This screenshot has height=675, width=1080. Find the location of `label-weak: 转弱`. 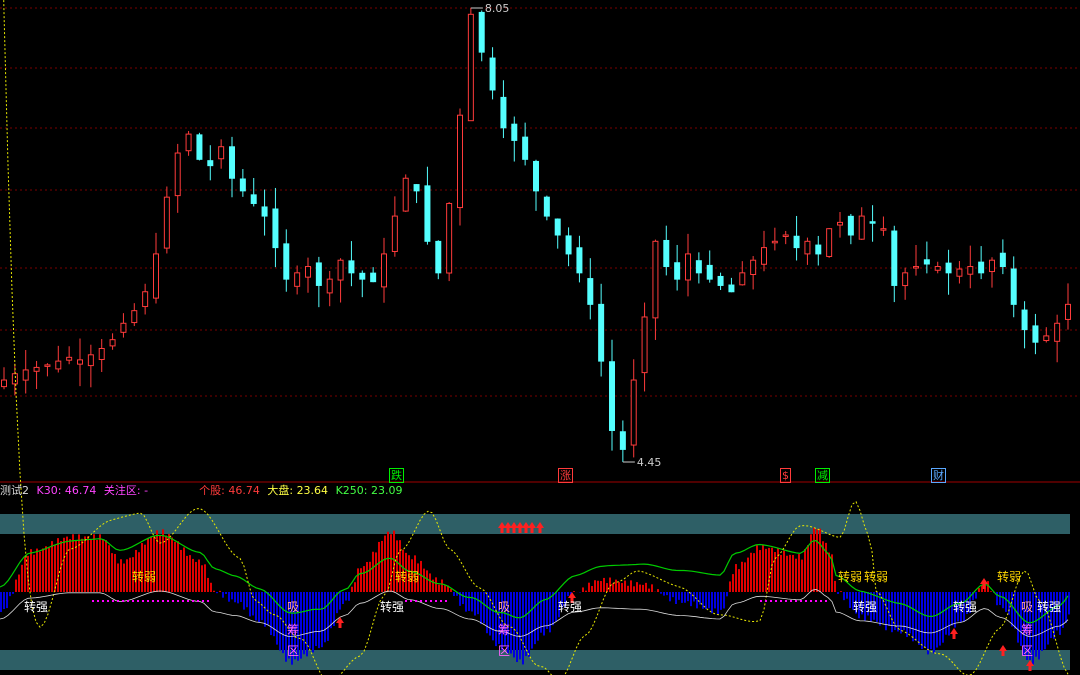

label-weak: 转弱 is located at coordinates (850, 577).